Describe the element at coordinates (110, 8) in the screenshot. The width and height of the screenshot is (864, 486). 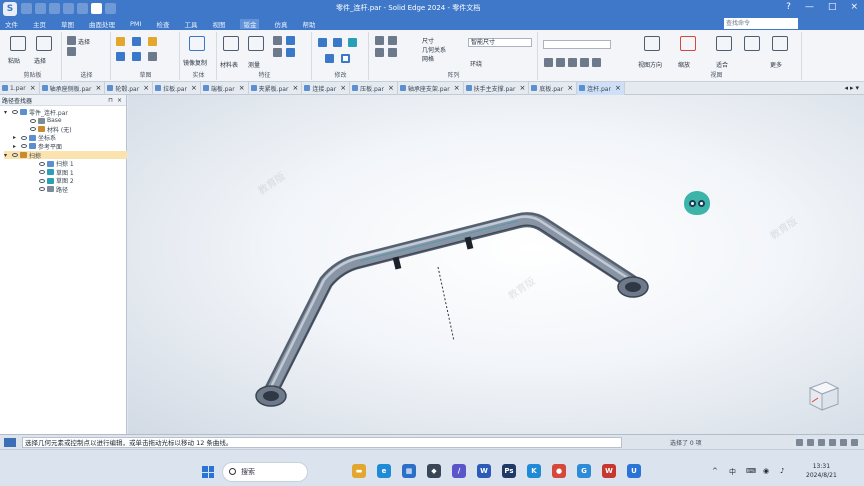
I see `customize-qa-icon` at that location.